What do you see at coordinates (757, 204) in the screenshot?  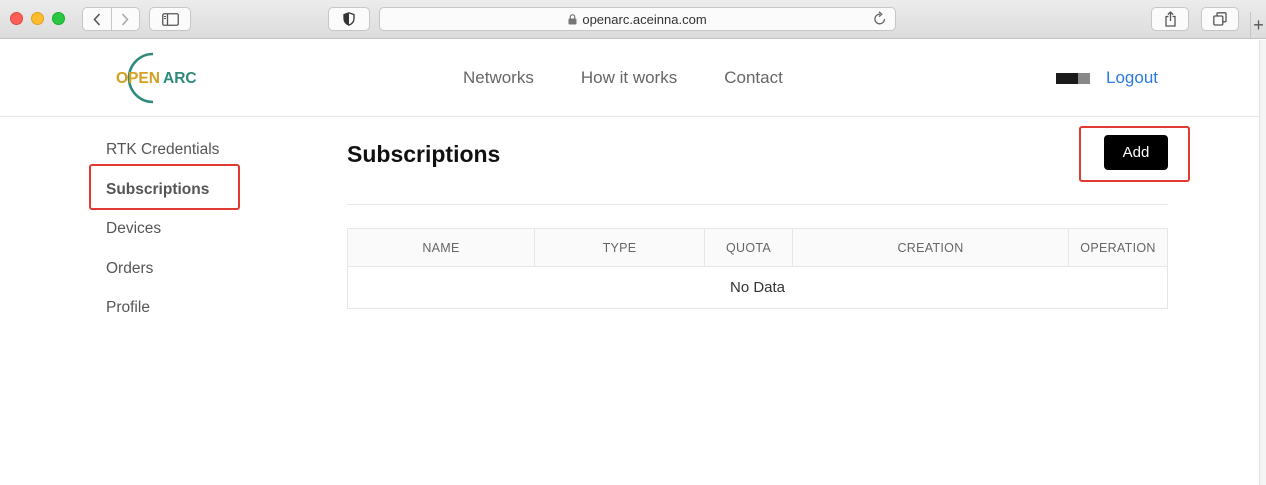 I see `section-divider` at bounding box center [757, 204].